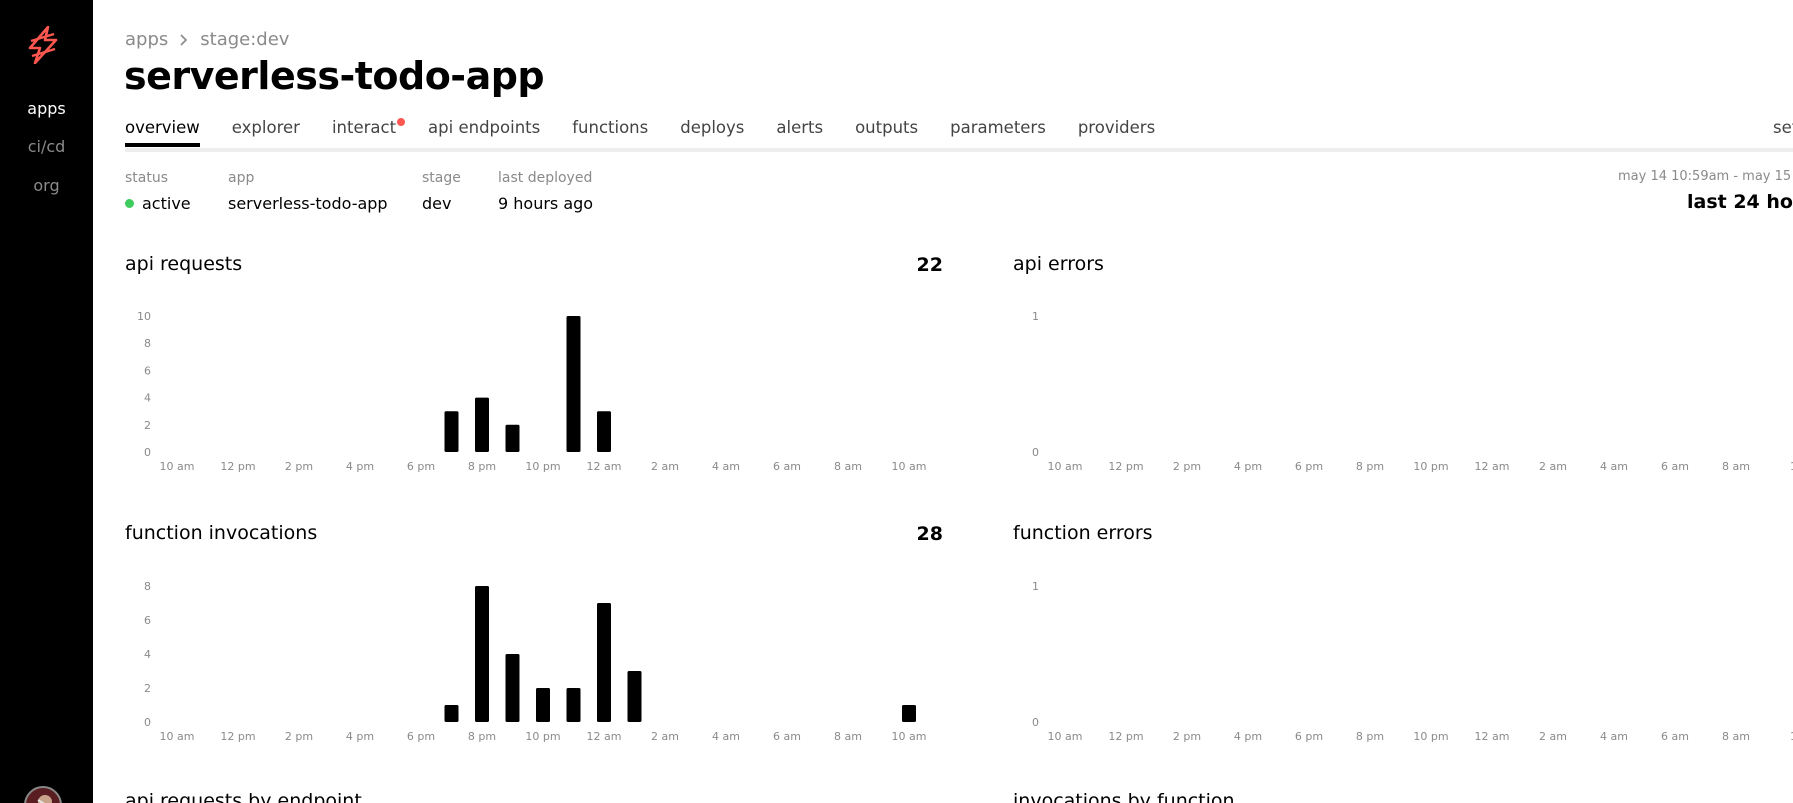  I want to click on sidebar-item-org: org, so click(46, 185).